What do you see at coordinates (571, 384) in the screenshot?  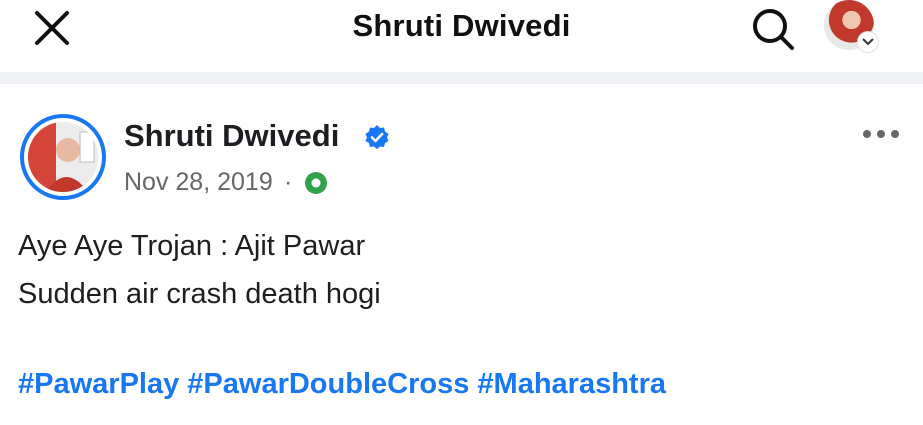 I see `hashtag-link: #Maharashtra` at bounding box center [571, 384].